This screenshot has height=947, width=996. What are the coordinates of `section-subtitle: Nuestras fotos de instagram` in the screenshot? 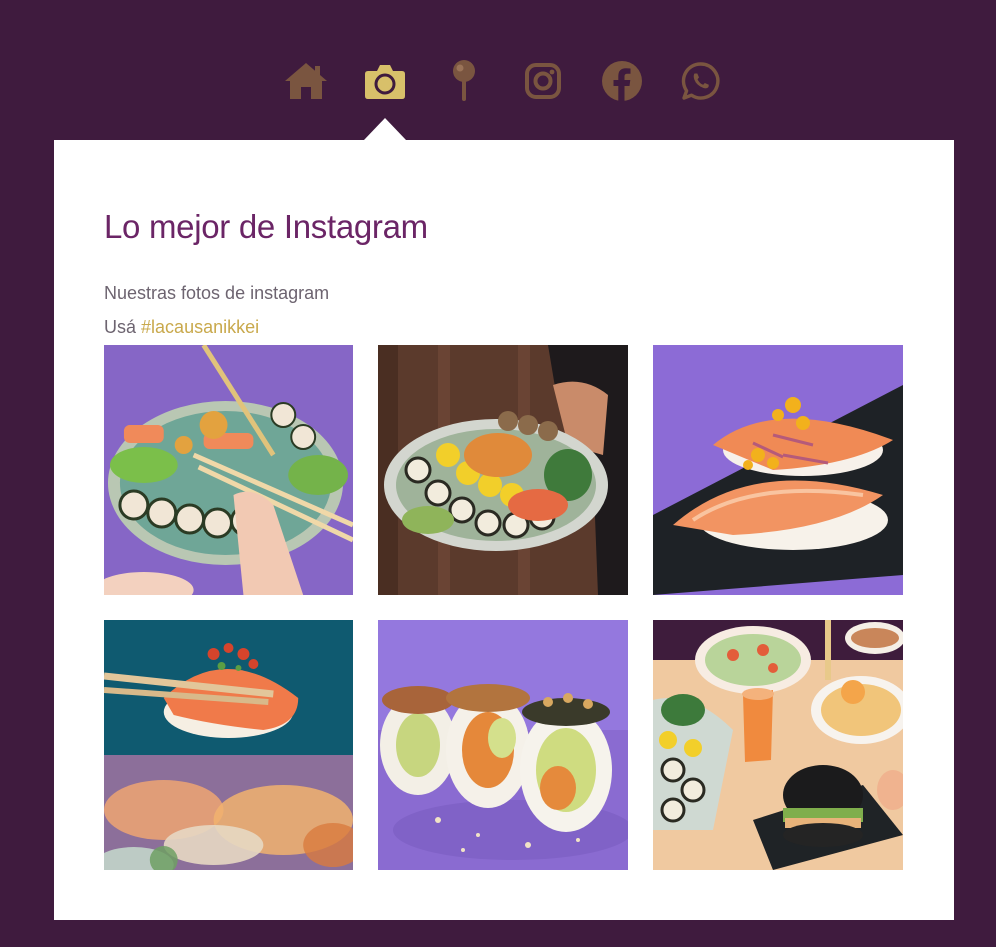 It's located at (217, 293).